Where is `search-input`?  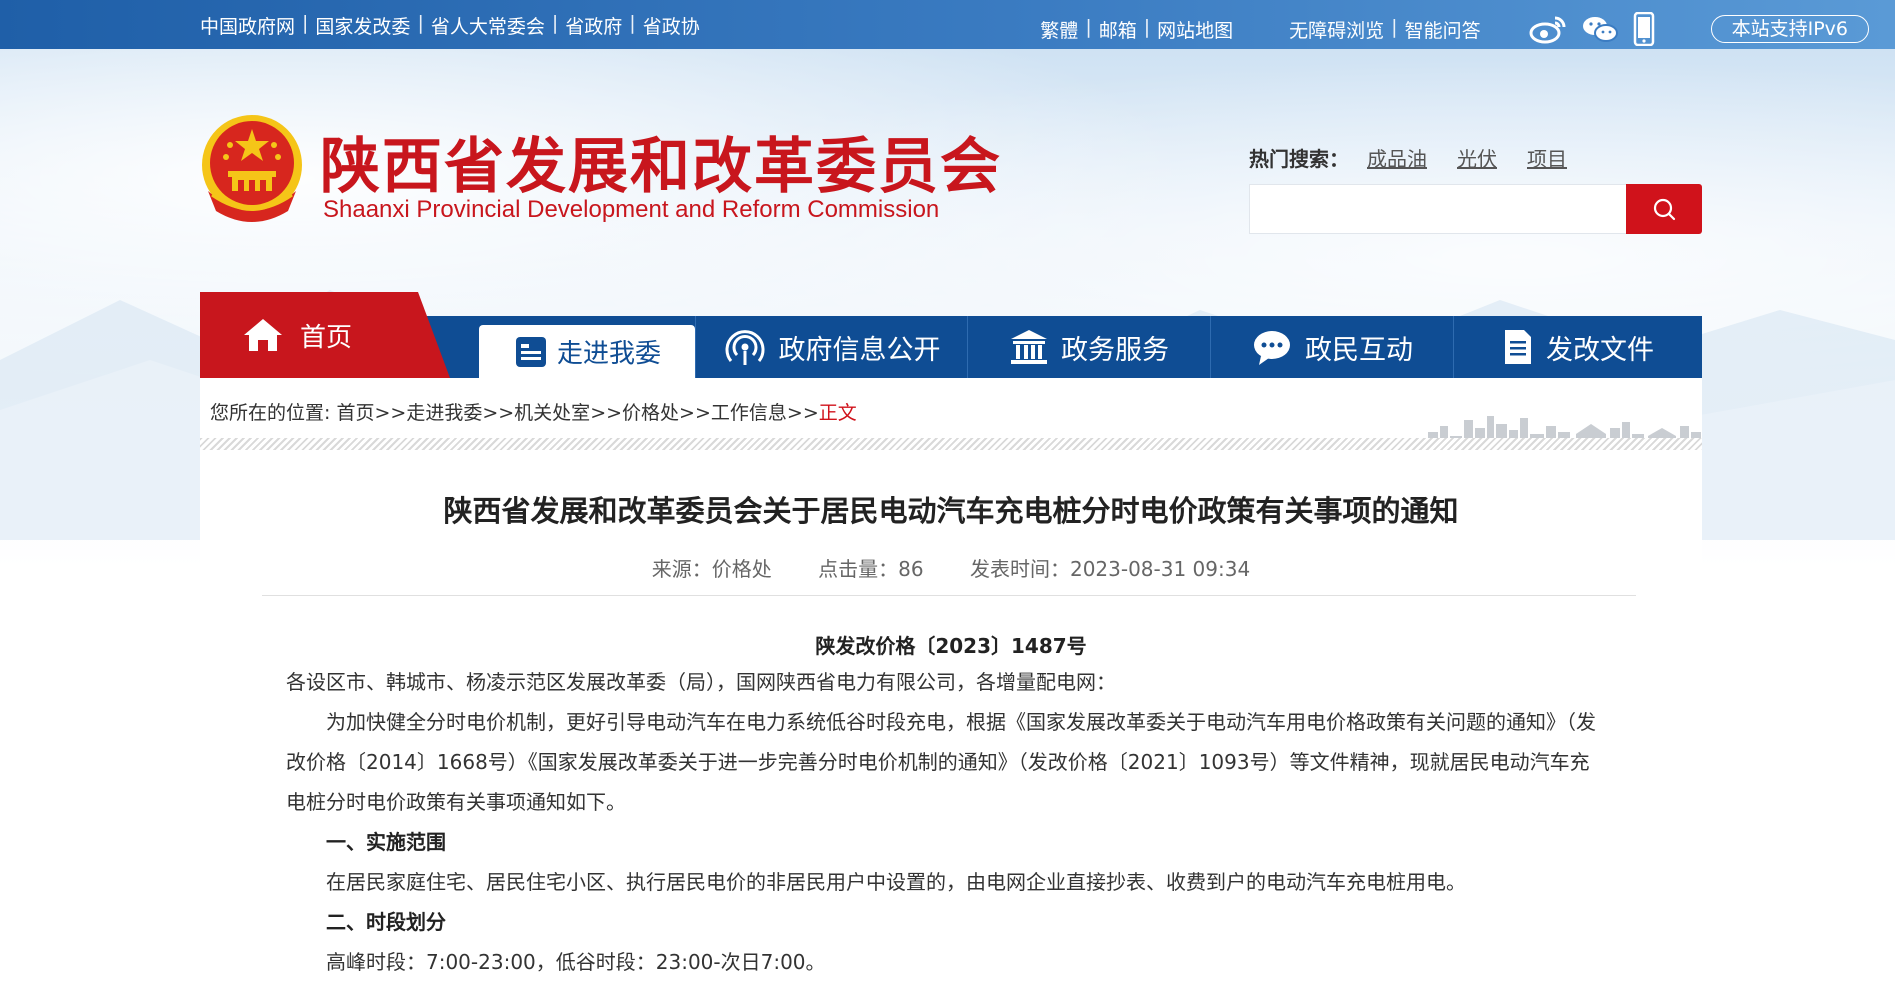 search-input is located at coordinates (1438, 209).